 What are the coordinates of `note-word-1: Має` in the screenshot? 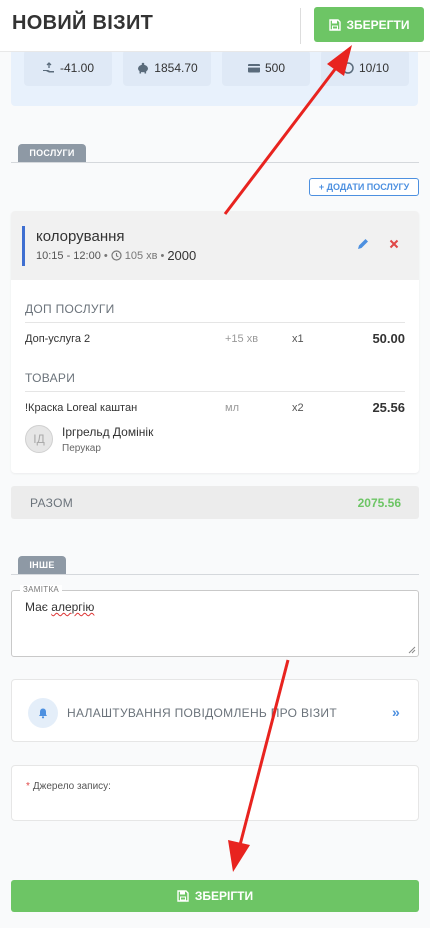 It's located at (36, 607).